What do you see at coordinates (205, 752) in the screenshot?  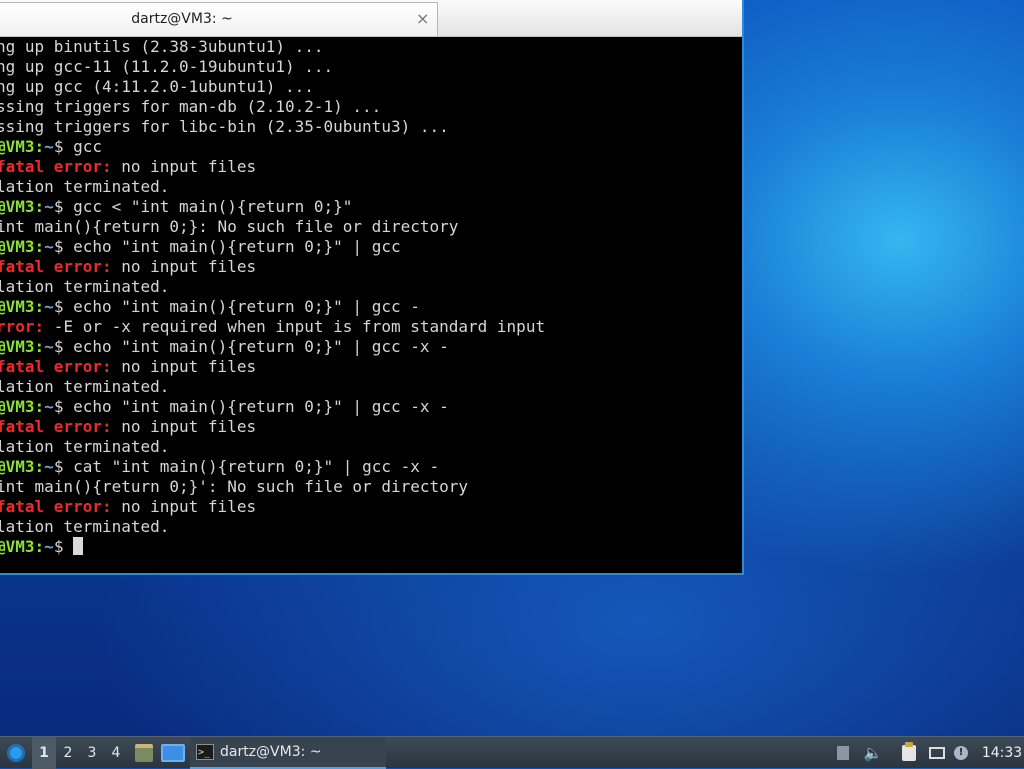 I see `terminal-icon: >_` at bounding box center [205, 752].